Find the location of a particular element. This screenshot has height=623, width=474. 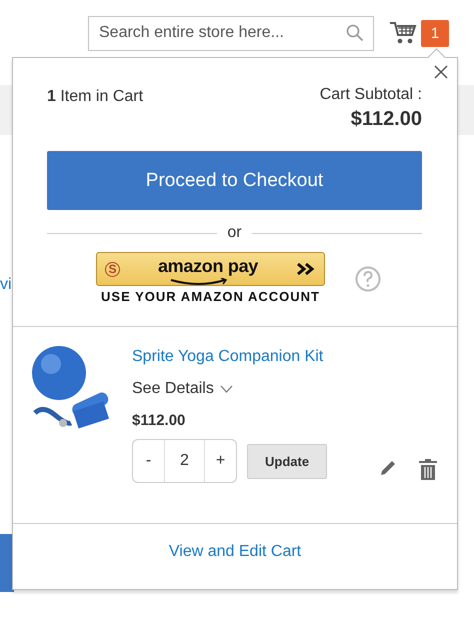

subtotal-amount: $112.00 is located at coordinates (386, 119).